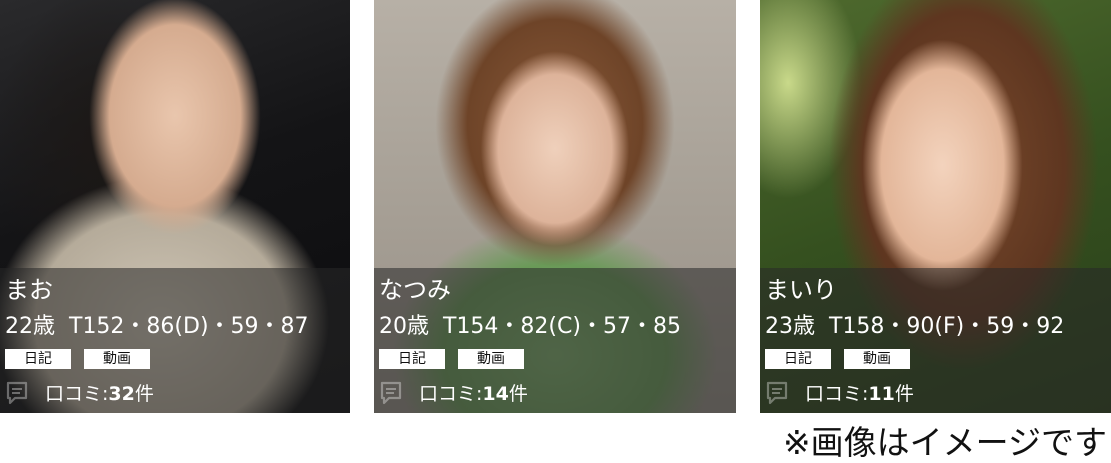  I want to click on reviews-link: 口コミ: 11 件, so click(839, 394).